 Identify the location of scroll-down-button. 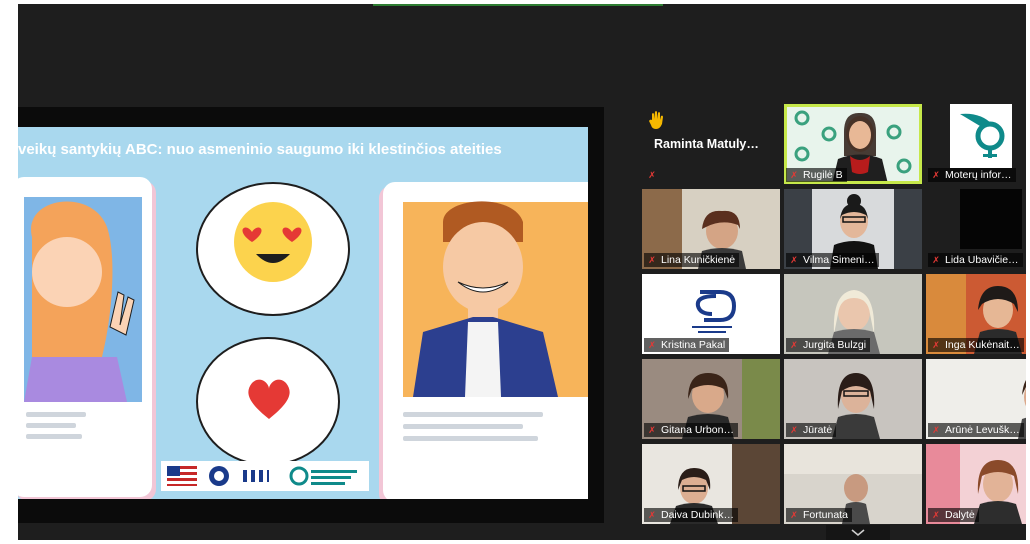
(858, 532).